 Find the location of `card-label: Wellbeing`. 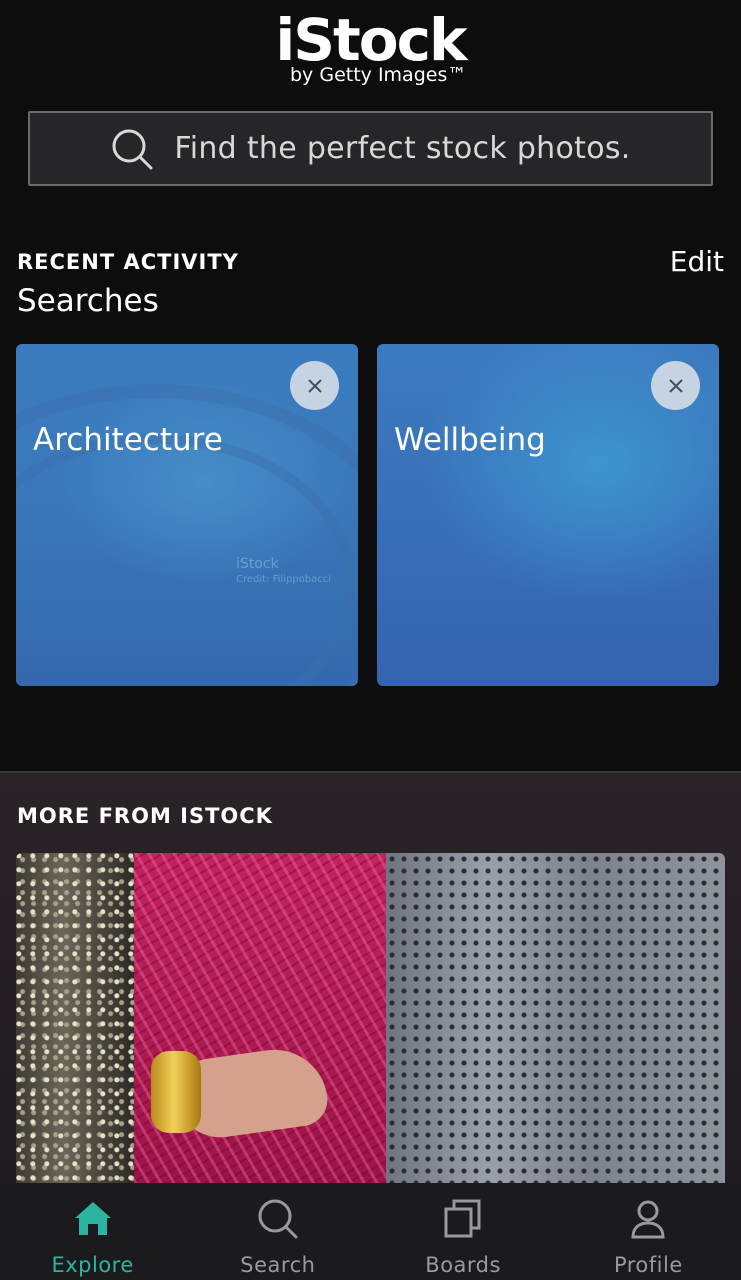

card-label: Wellbeing is located at coordinates (470, 440).